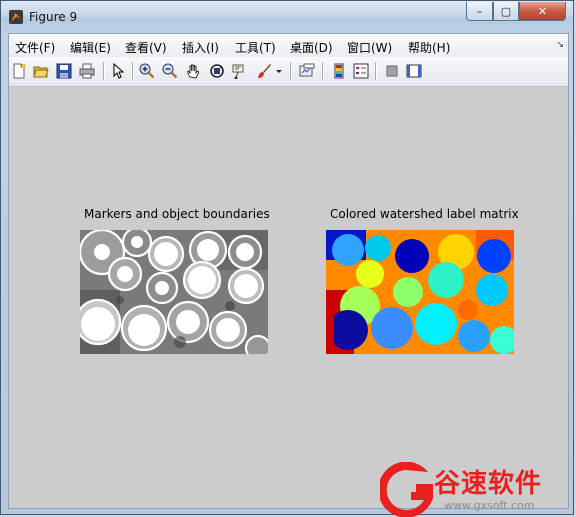 The height and width of the screenshot is (517, 576). Describe the element at coordinates (339, 71) in the screenshot. I see `insert-colorbar-icon` at that location.